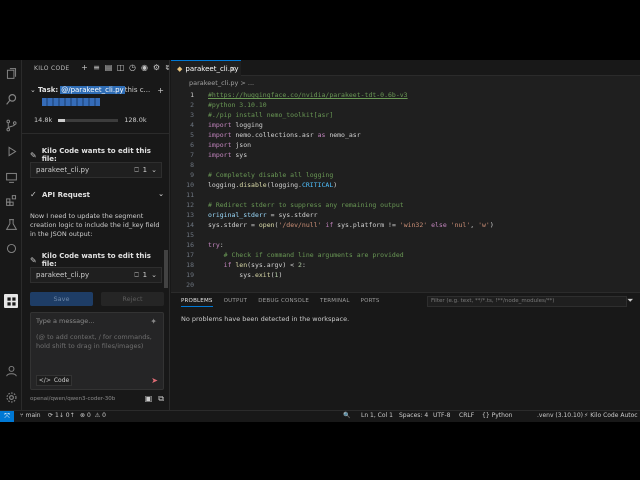  I want to click on code-line: 10 logging.disable(logging.CRITICAL), so click(405, 185).